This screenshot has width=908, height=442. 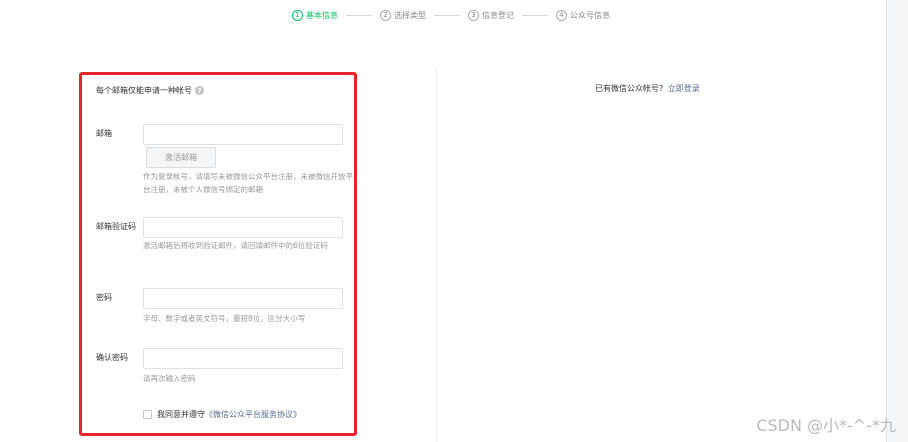 What do you see at coordinates (224, 318) in the screenshot?
I see `password-tip: 字母、数字或者英文符号，最短8位，区分大小写` at bounding box center [224, 318].